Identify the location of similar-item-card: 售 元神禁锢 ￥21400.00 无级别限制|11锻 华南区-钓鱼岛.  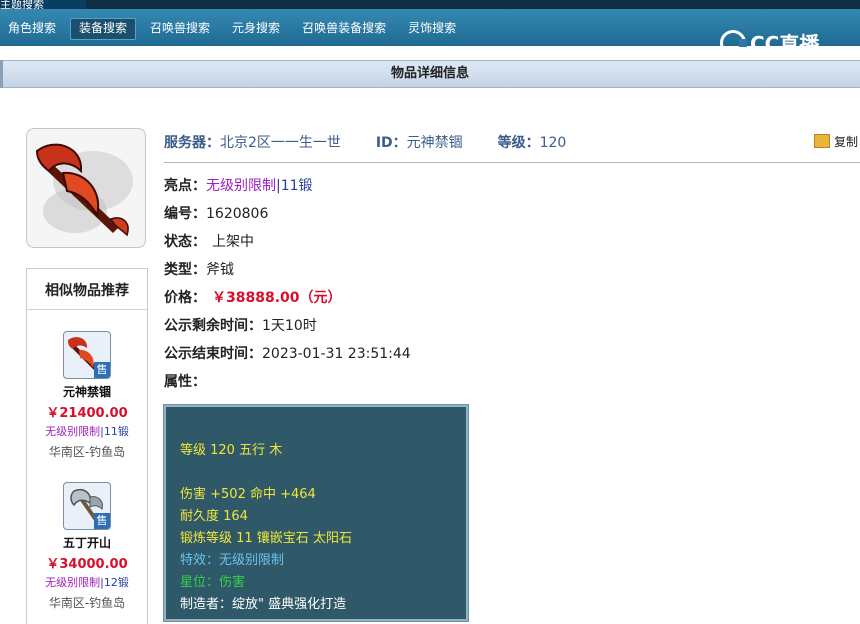
(87, 395).